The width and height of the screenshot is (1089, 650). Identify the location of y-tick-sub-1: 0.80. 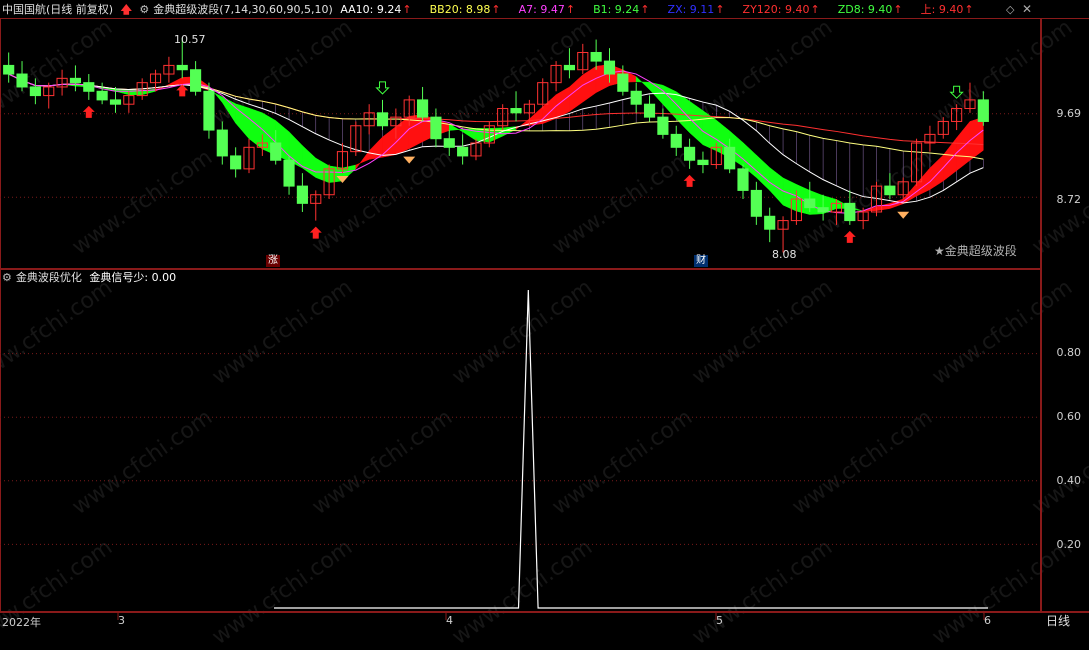
(1069, 352).